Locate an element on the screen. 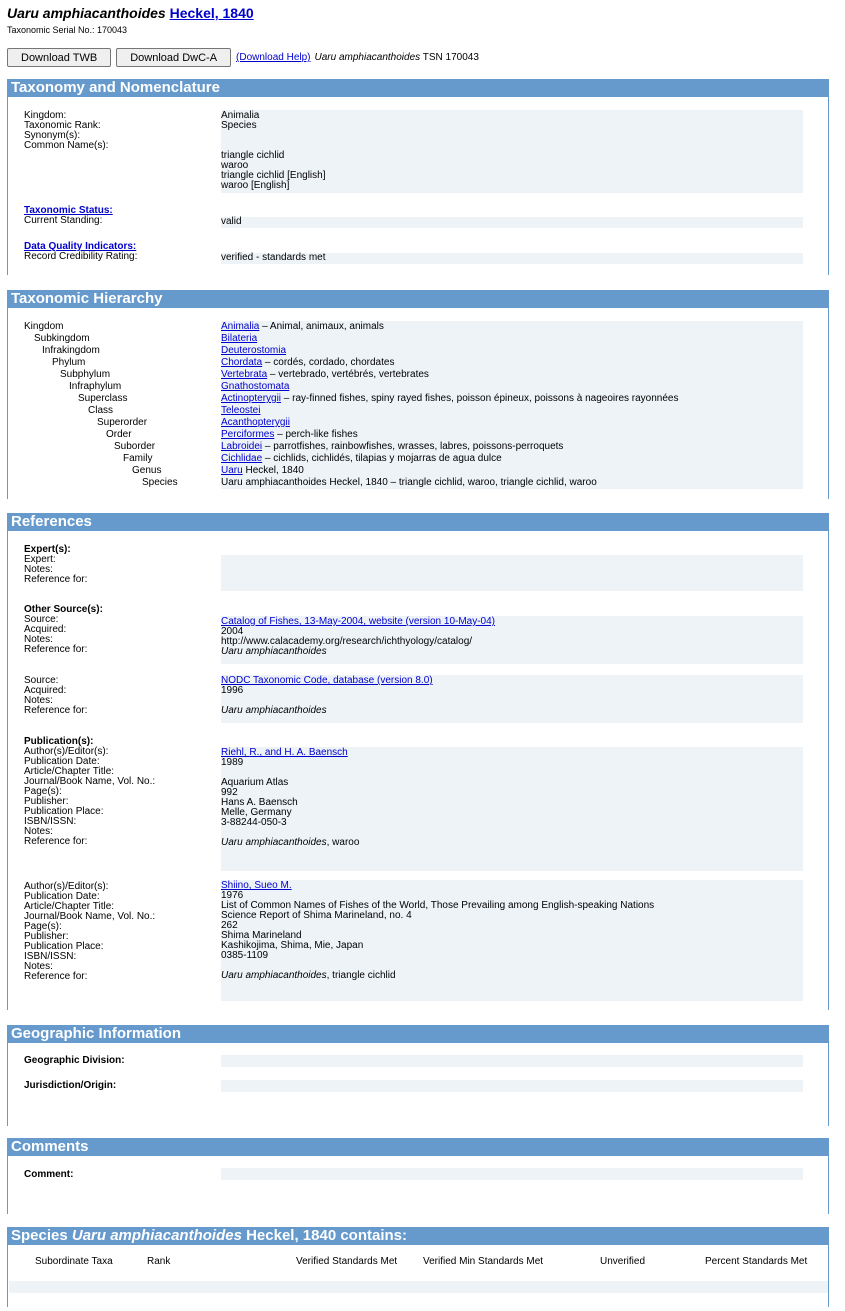  comments-header: Comments is located at coordinates (418, 1147).